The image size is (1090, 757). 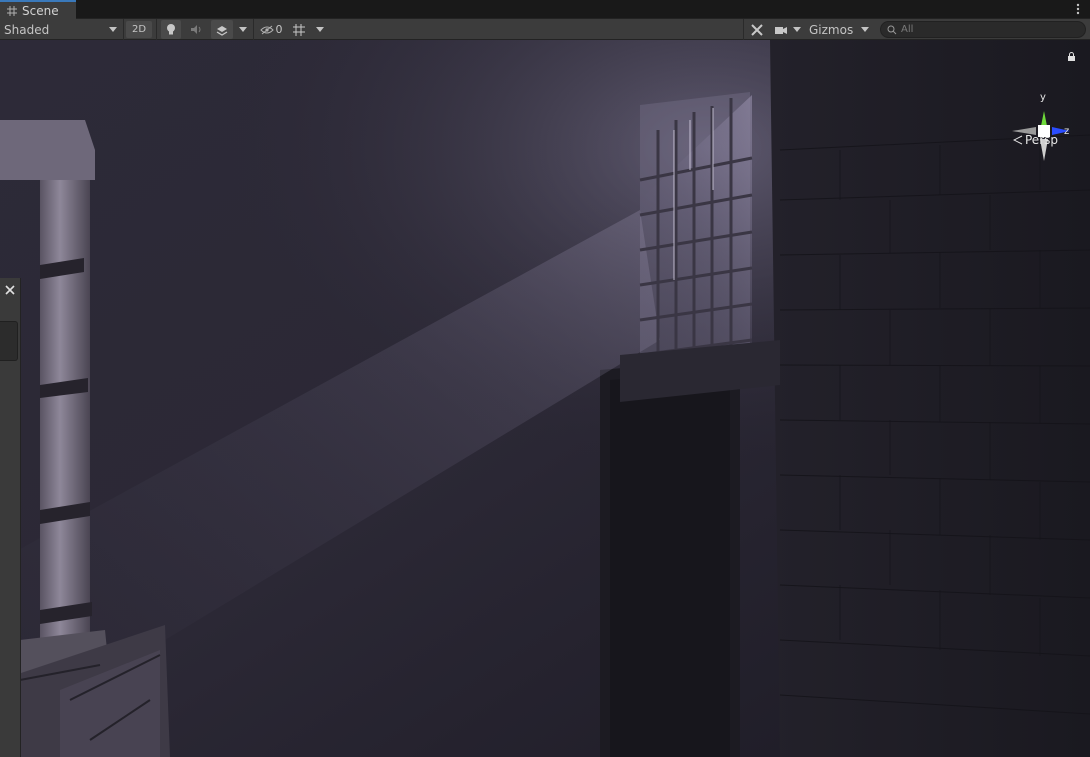 I want to click on search-field, so click(x=983, y=29).